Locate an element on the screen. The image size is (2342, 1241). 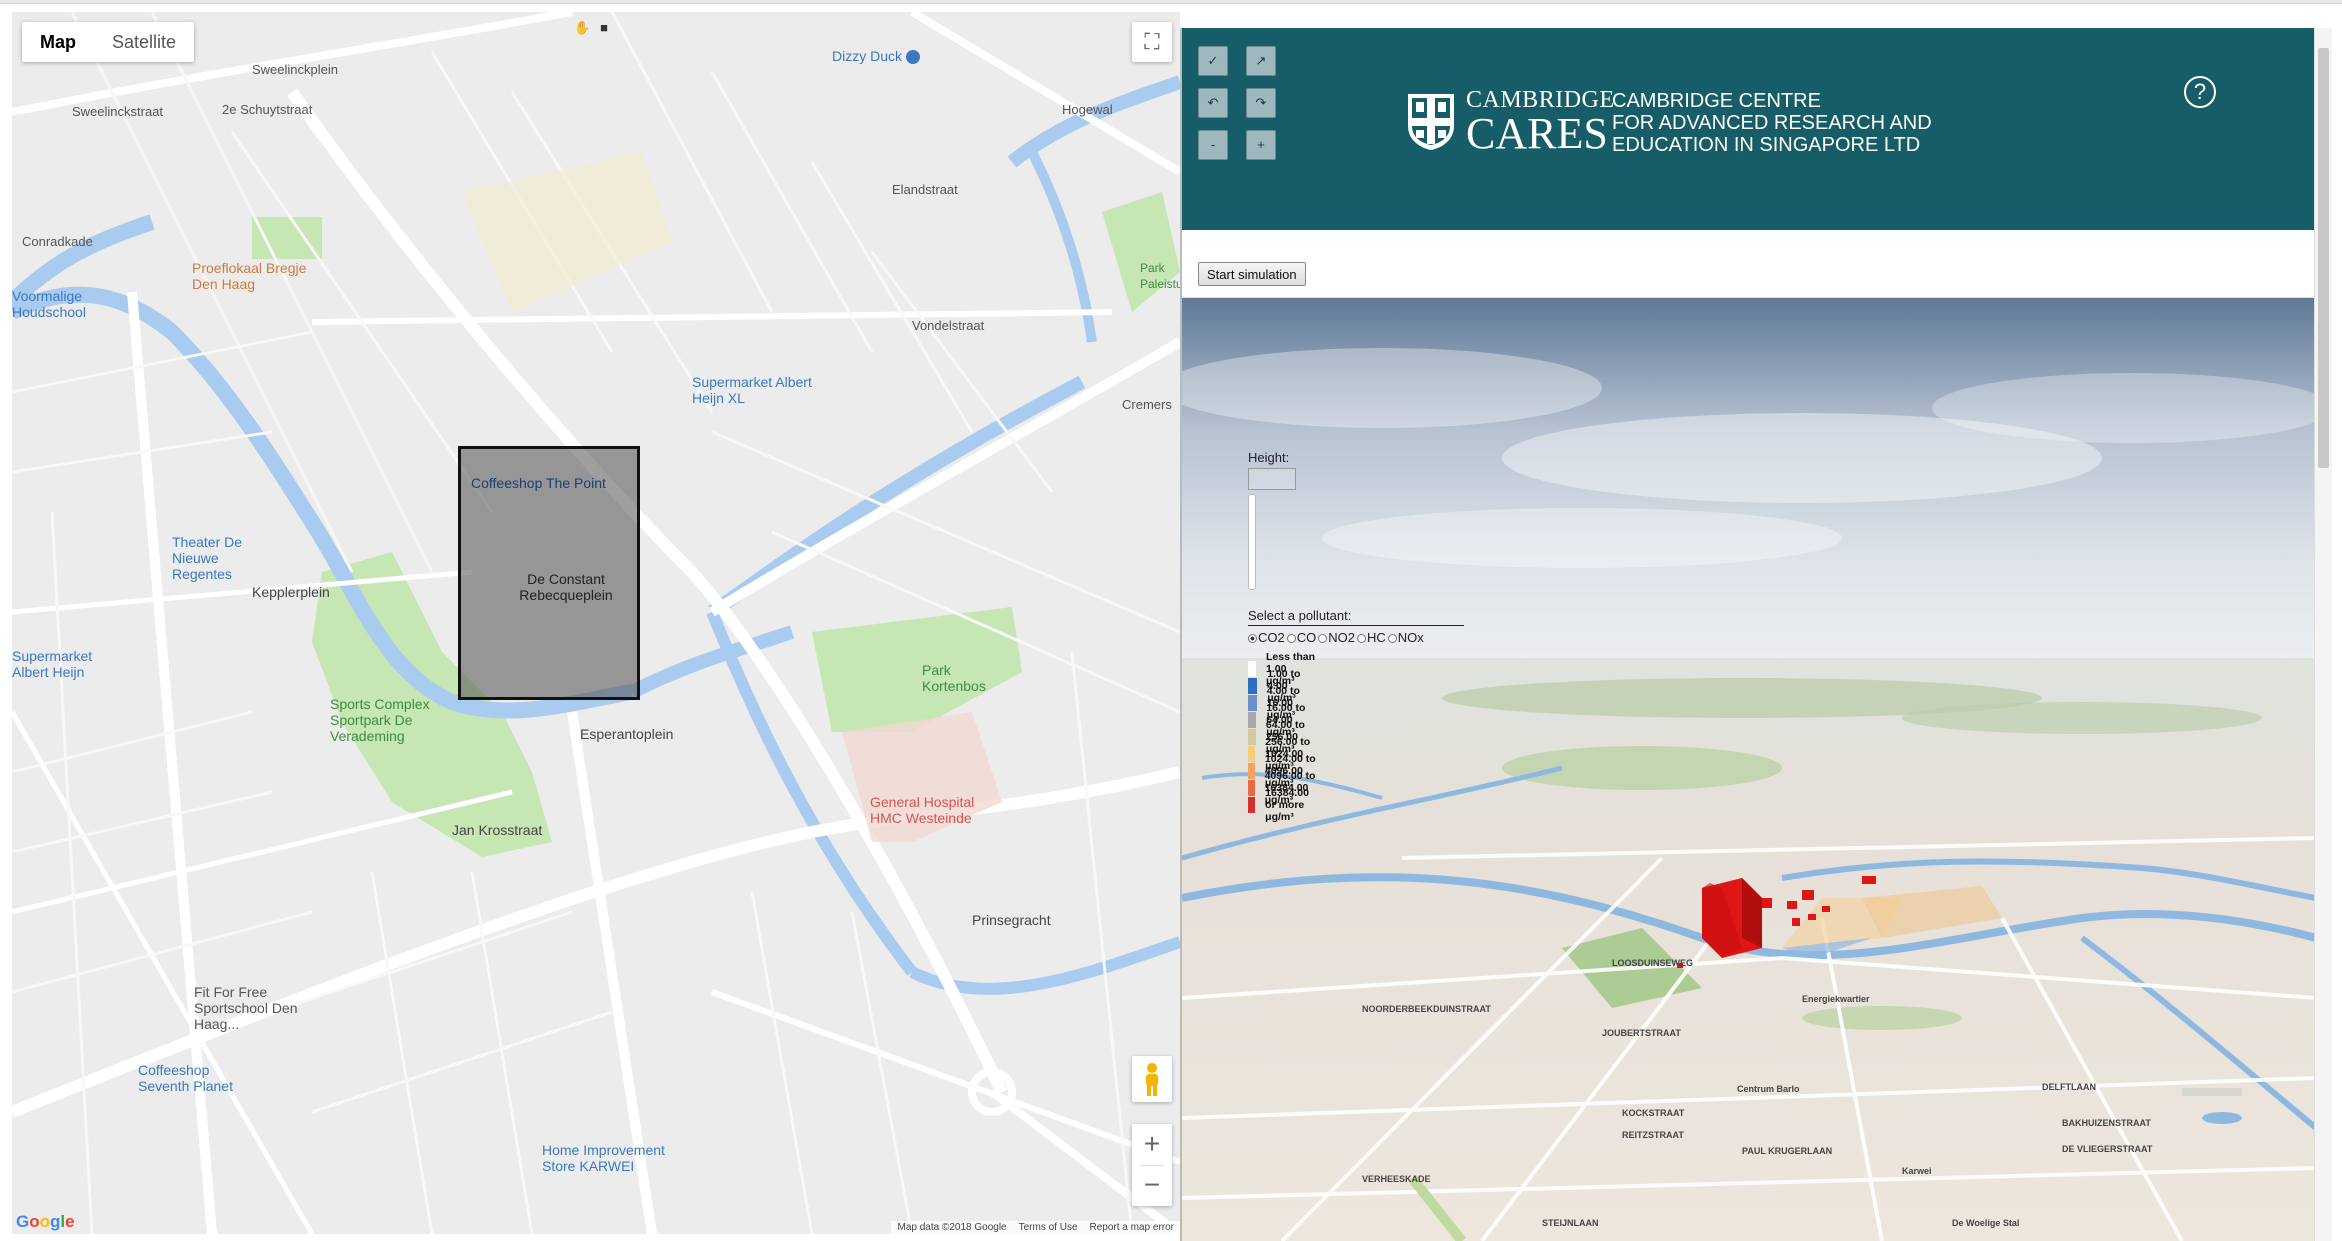
street-label: Jan Krosstraat is located at coordinates (497, 830).